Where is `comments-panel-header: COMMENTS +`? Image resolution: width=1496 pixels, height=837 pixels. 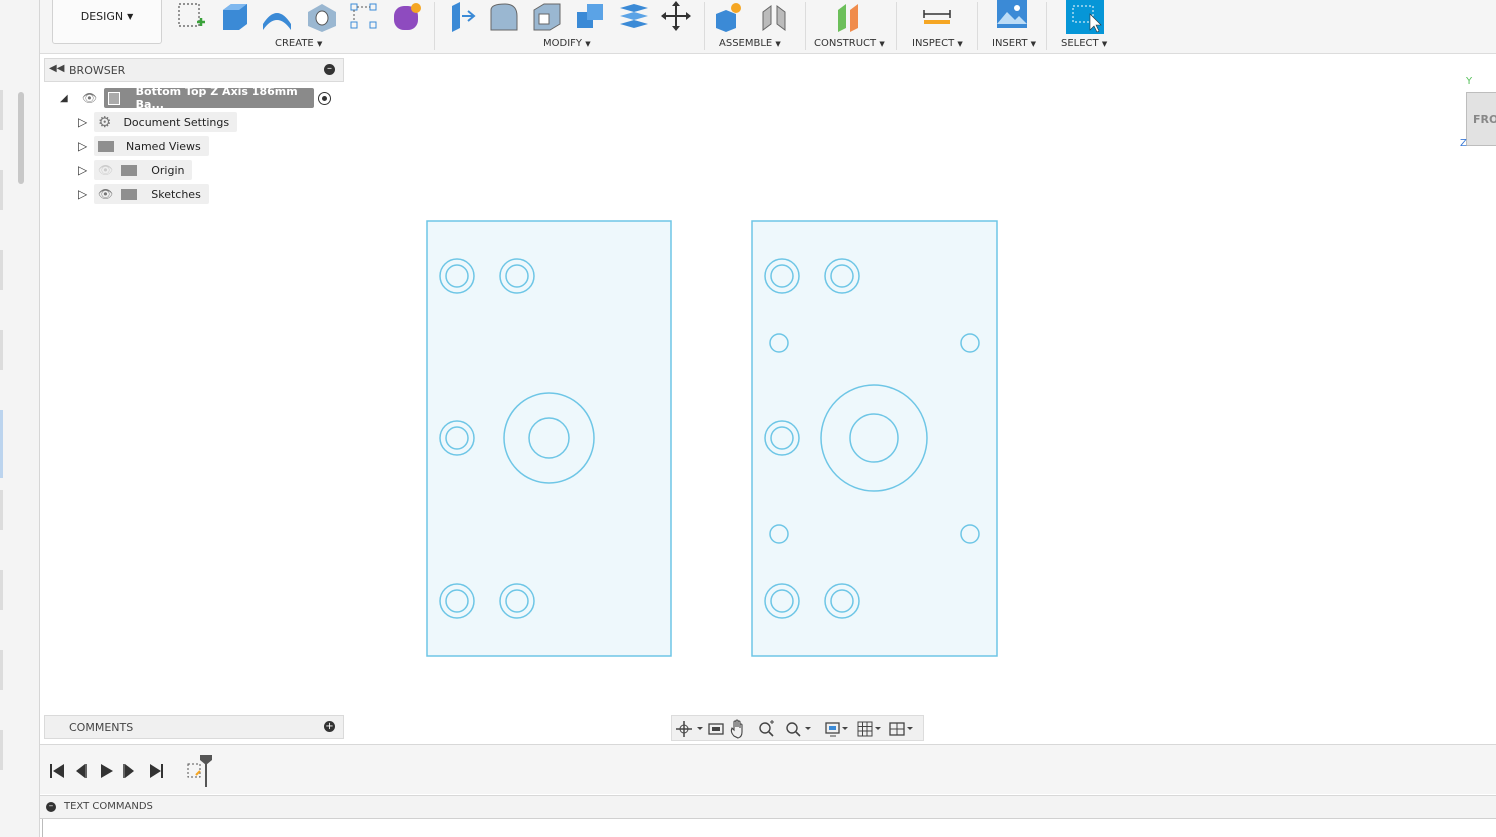
comments-panel-header: COMMENTS + is located at coordinates (194, 727).